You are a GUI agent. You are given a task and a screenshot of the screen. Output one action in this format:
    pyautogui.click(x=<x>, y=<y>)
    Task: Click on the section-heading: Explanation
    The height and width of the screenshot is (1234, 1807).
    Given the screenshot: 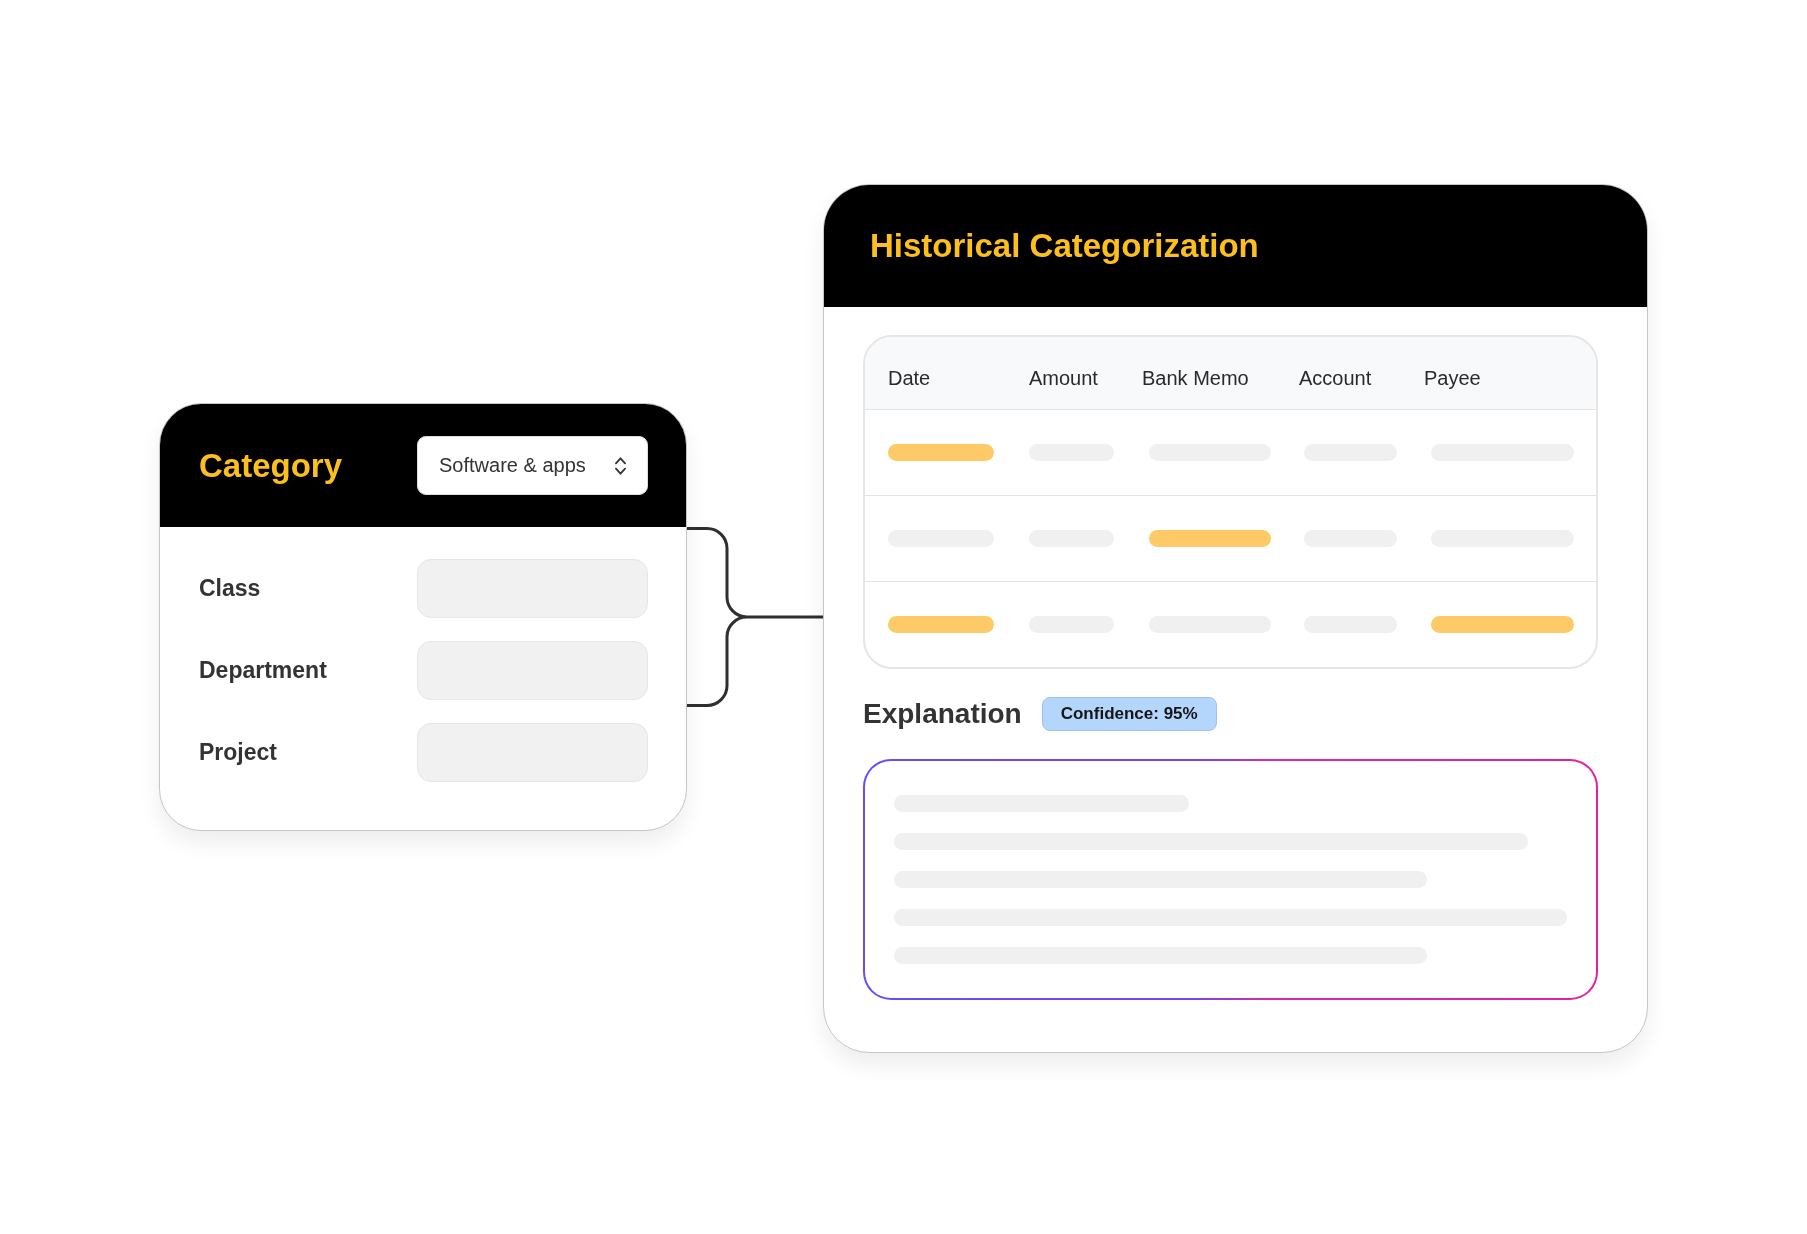 What is the action you would take?
    pyautogui.click(x=942, y=714)
    